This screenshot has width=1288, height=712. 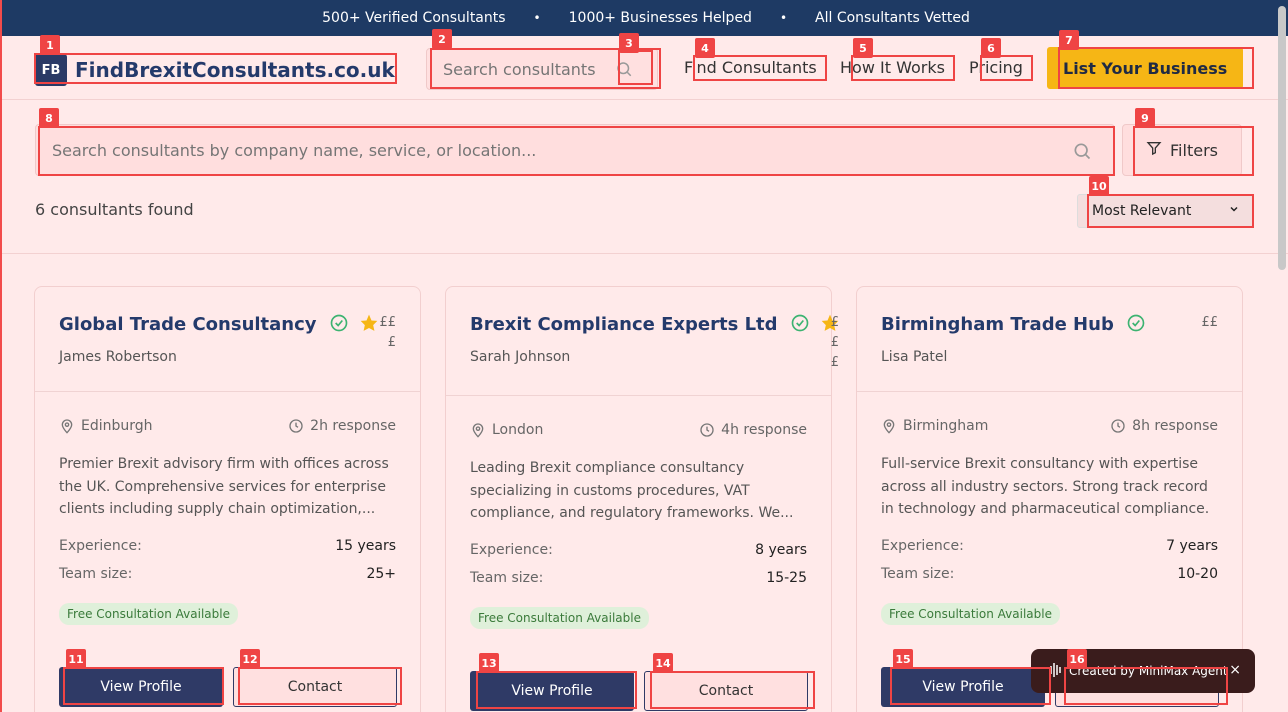 What do you see at coordinates (1282, 138) in the screenshot?
I see `page-scrollbar` at bounding box center [1282, 138].